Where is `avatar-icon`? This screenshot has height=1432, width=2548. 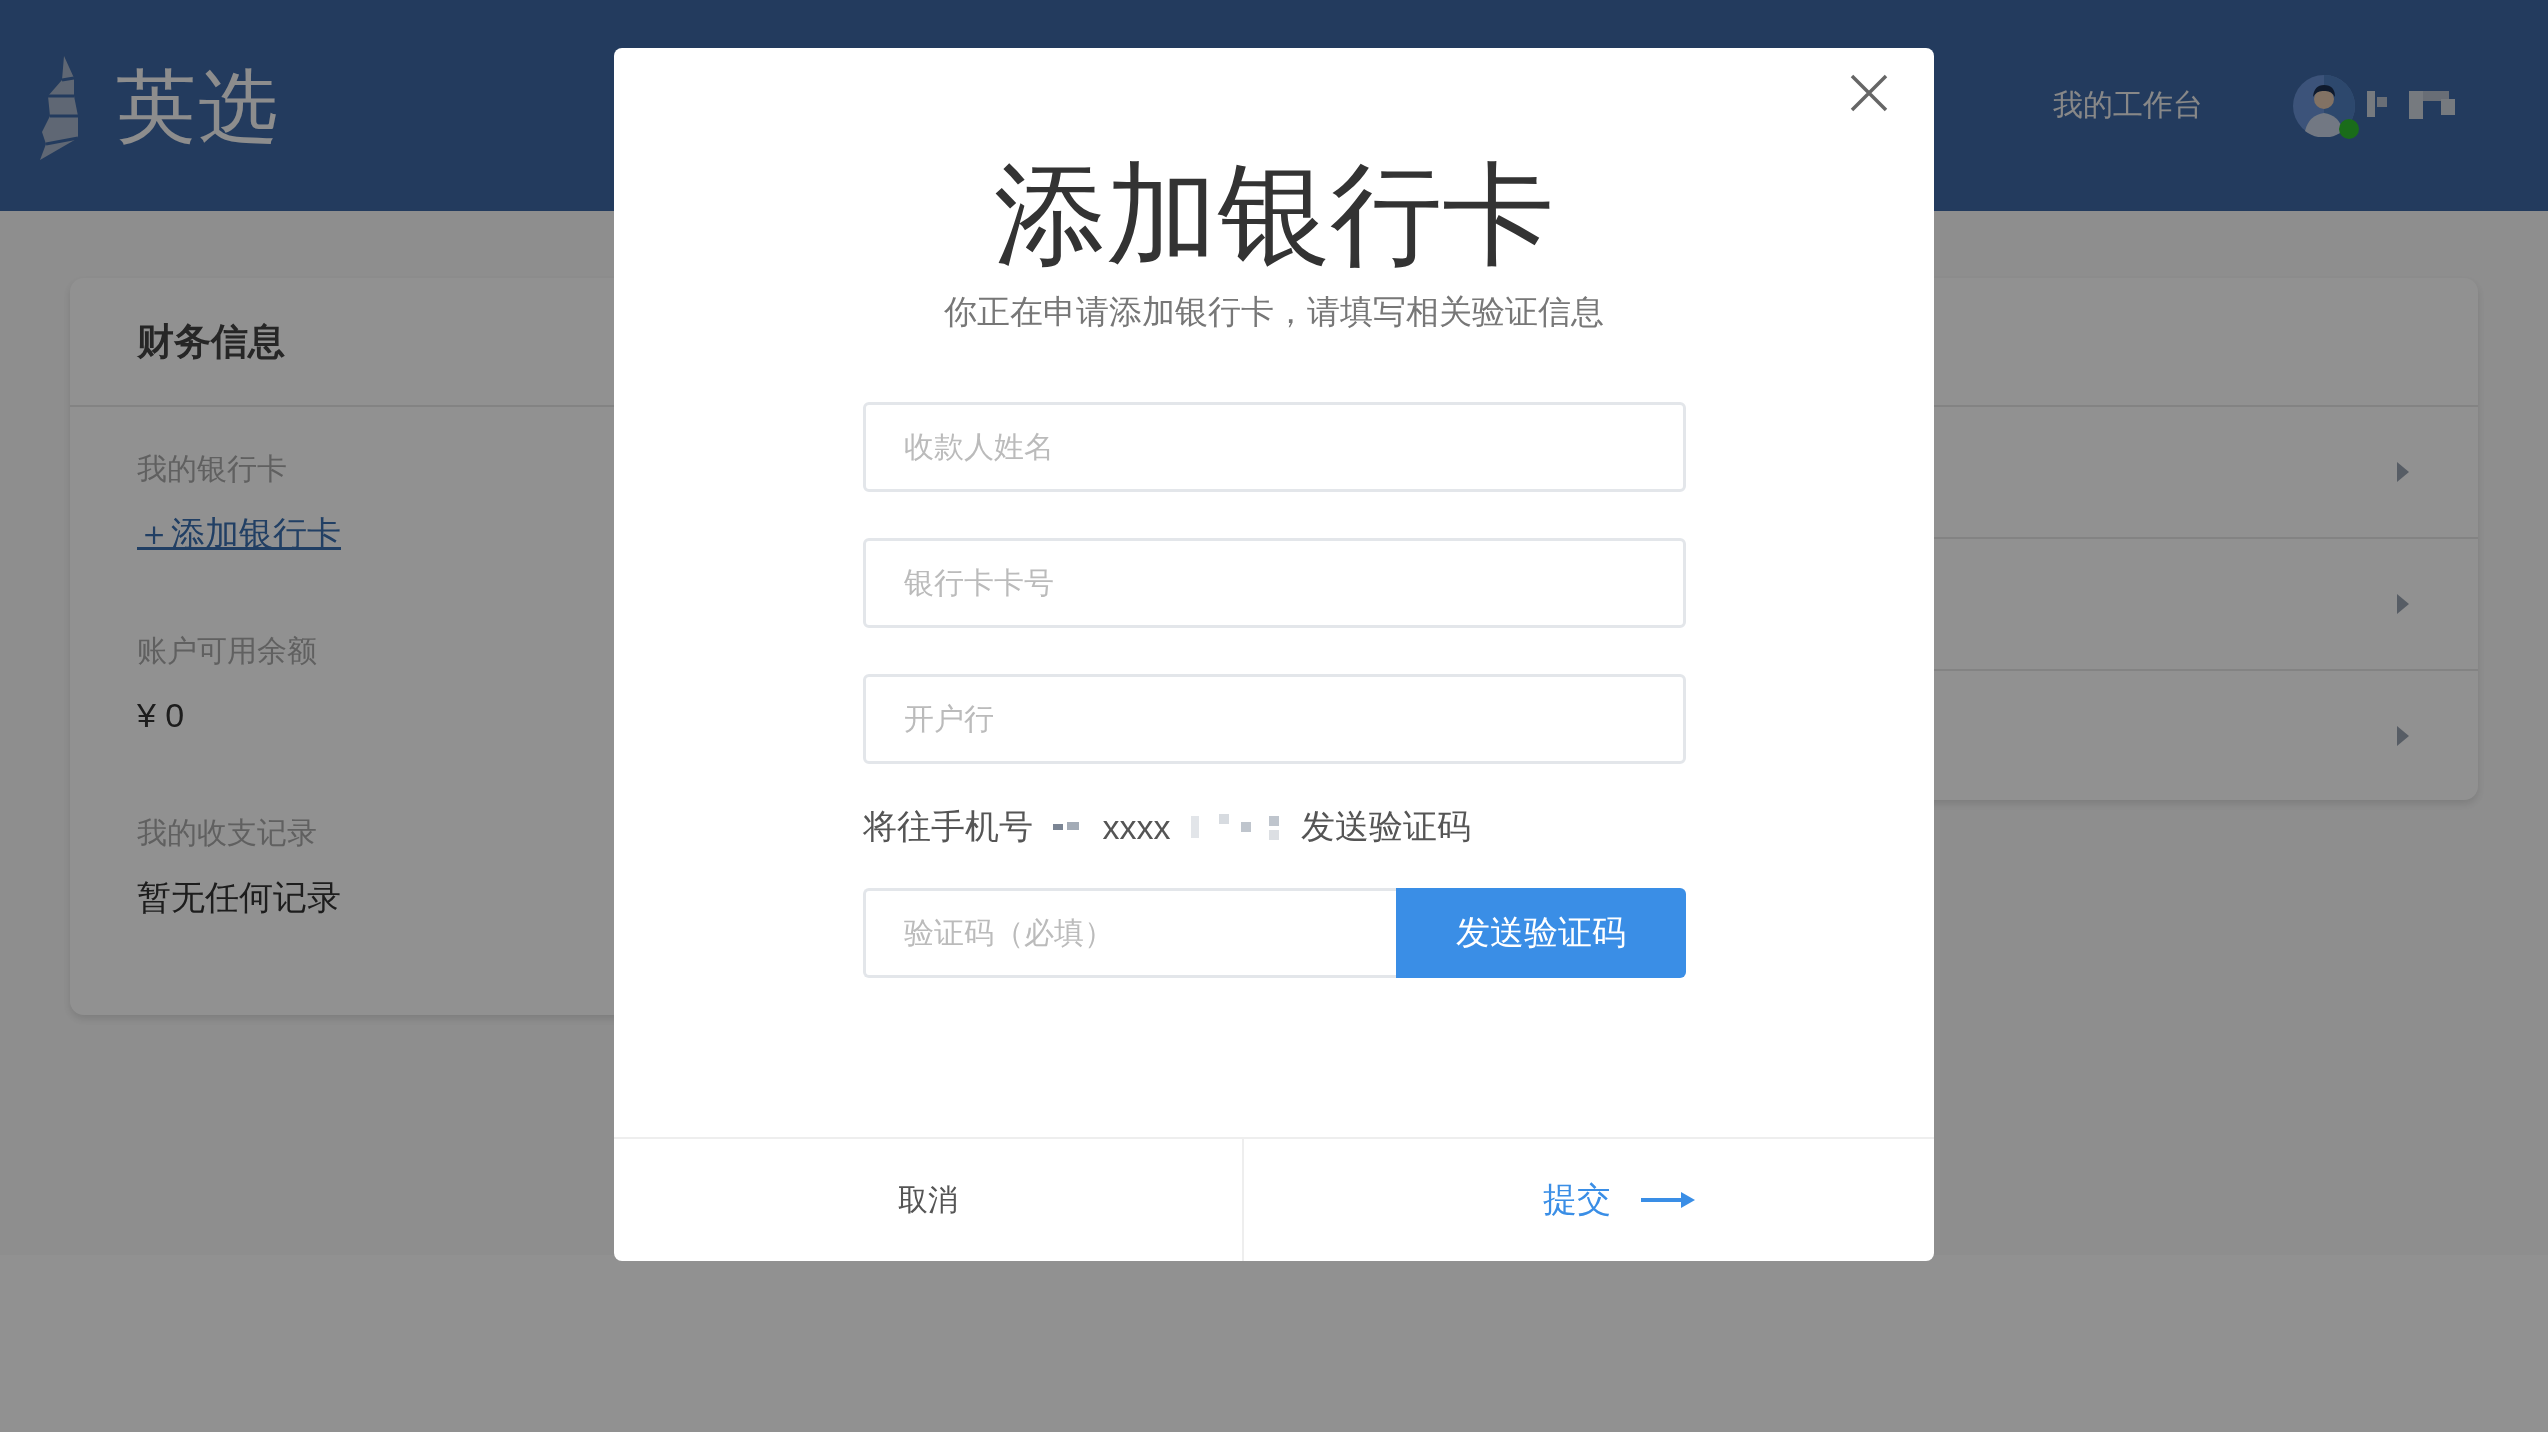 avatar-icon is located at coordinates (2324, 105).